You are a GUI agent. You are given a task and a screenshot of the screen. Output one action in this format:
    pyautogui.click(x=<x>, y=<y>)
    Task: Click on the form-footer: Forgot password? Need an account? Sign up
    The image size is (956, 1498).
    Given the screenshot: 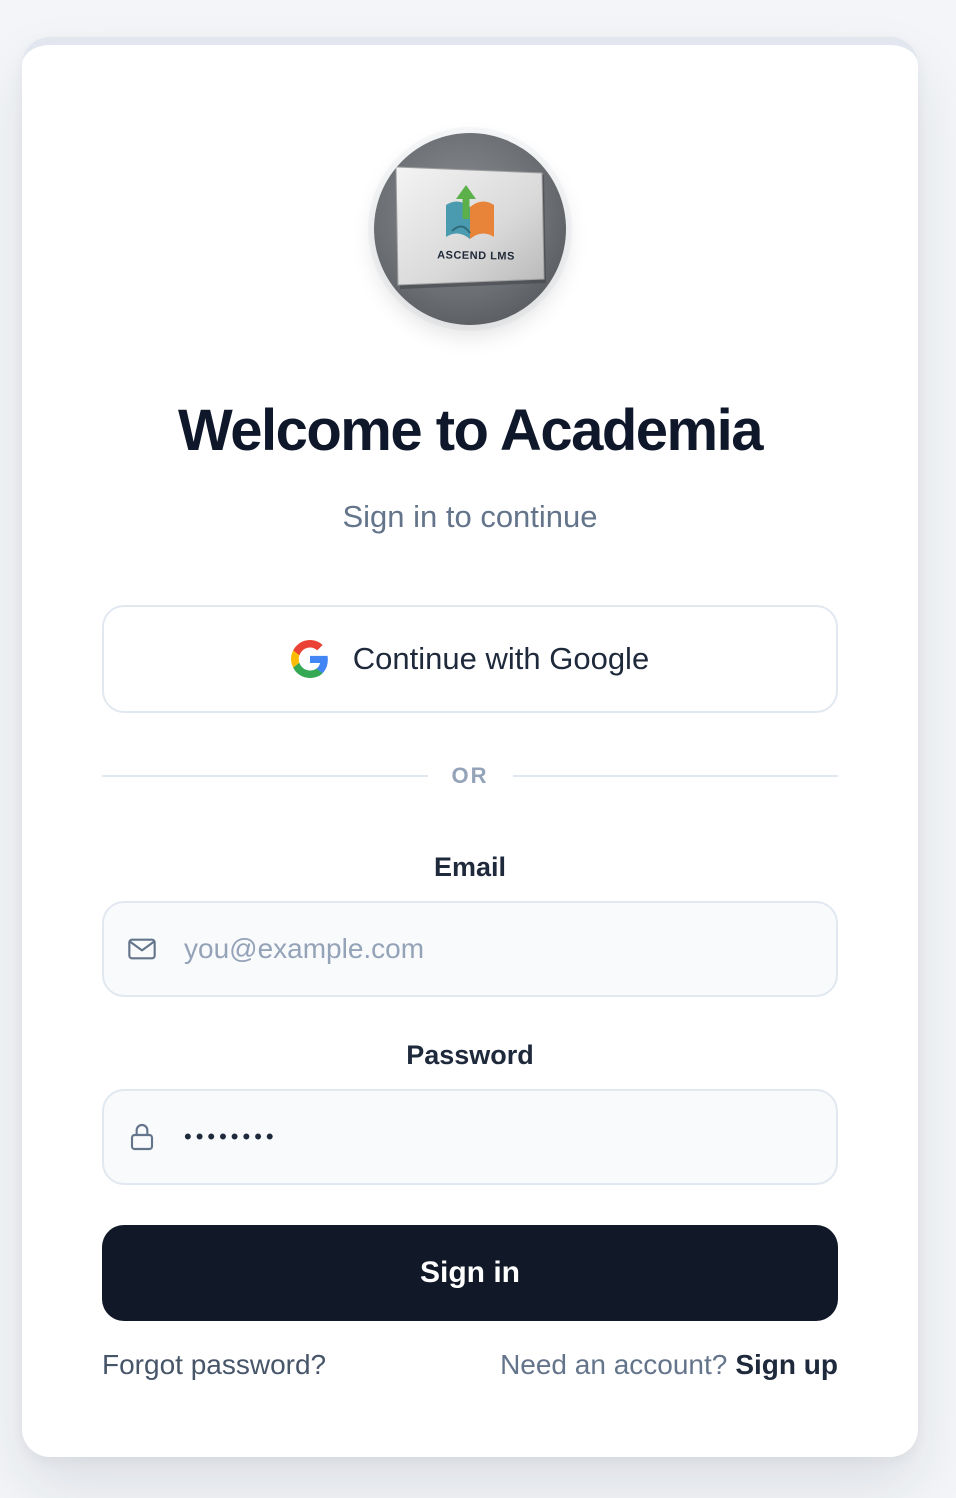 What is the action you would take?
    pyautogui.click(x=470, y=1365)
    